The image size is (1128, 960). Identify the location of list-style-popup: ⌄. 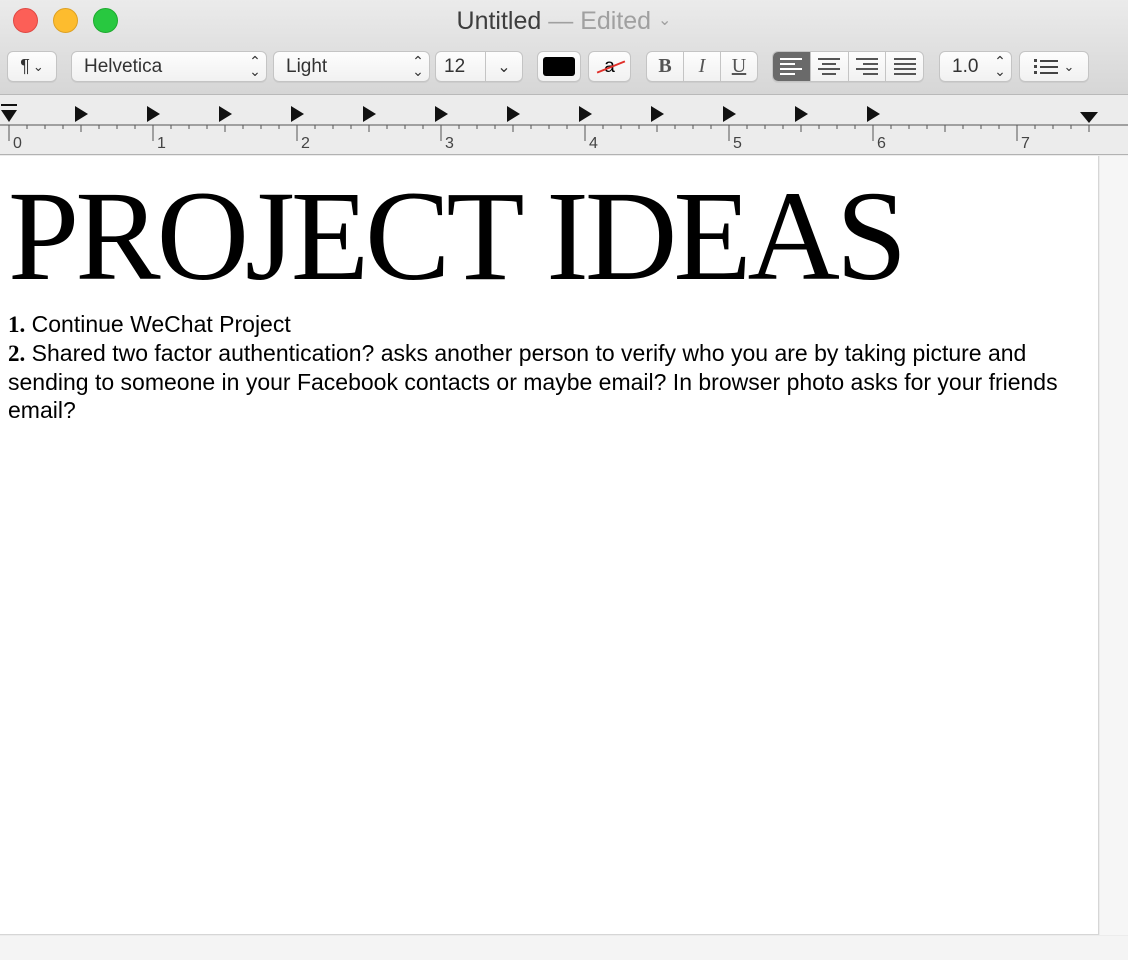
(1054, 66).